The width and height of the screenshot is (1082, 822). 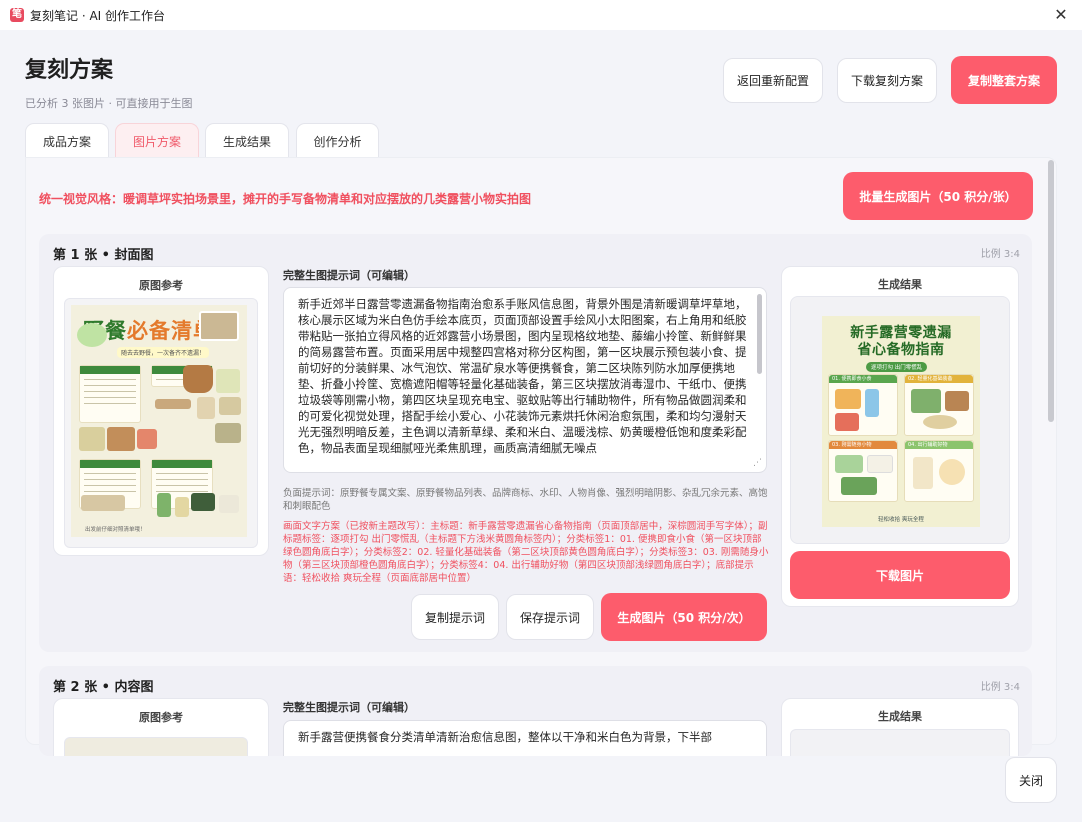 I want to click on prompt-textarea: 新手露营便携餐食分类清单清新治愈信息图，整体以干净和米白色为背景，下半部, so click(x=525, y=738).